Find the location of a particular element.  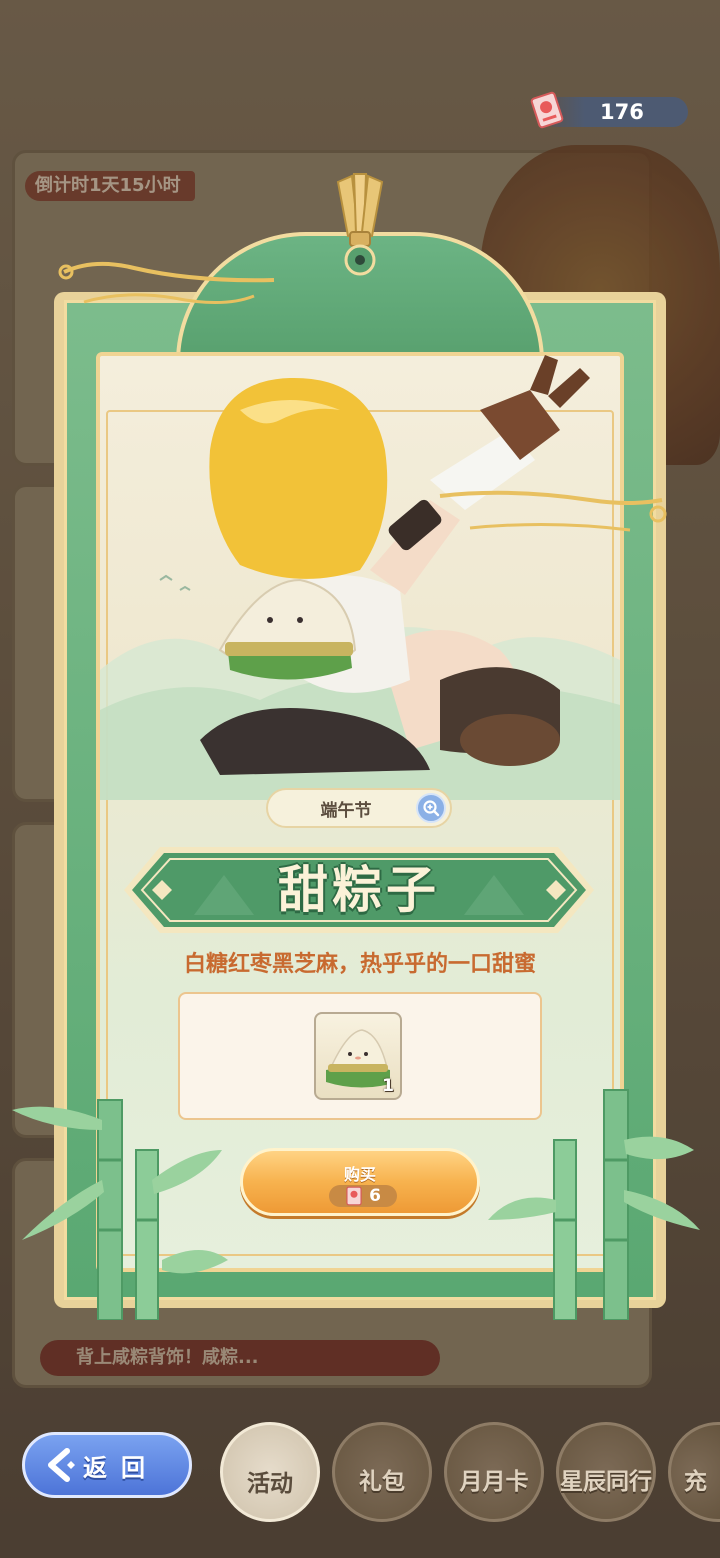

tab-activity-label: 活动 is located at coordinates (270, 1484).